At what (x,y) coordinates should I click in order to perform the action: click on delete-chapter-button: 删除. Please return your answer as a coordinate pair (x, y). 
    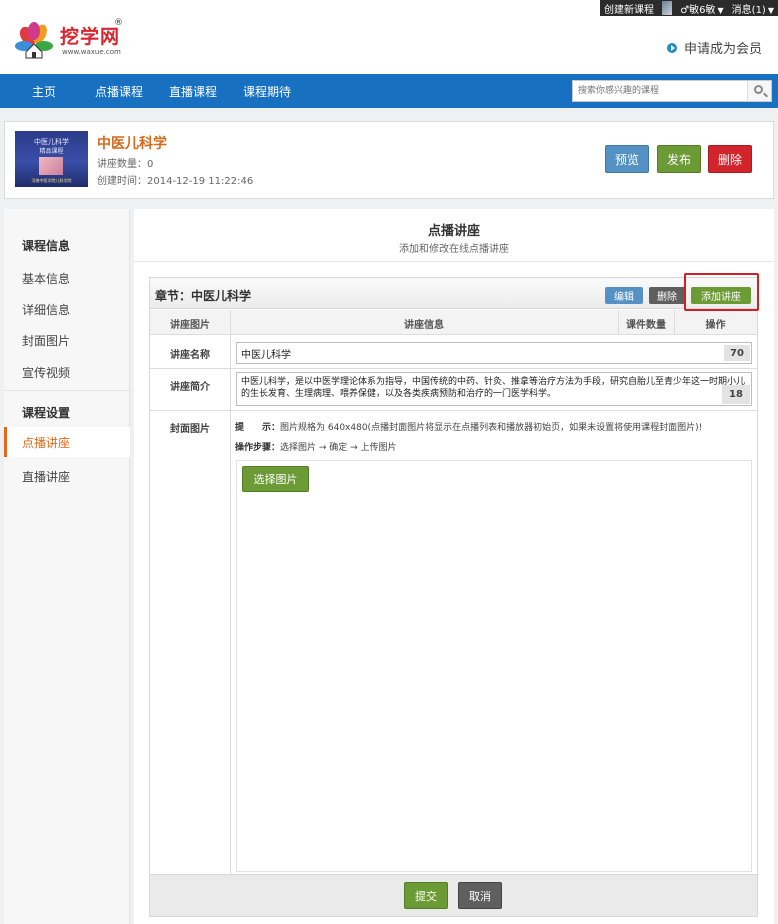
    Looking at the image, I should click on (667, 295).